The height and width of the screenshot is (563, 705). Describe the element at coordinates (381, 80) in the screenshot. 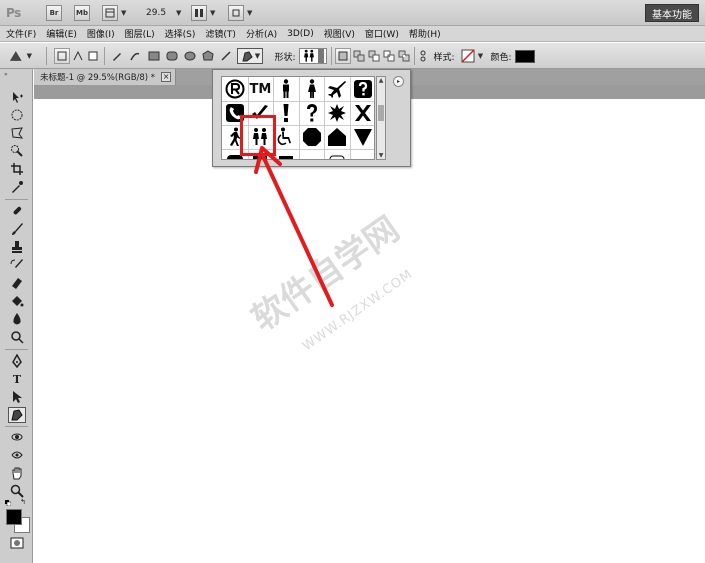

I see `scroll-up-icon: ▲` at that location.